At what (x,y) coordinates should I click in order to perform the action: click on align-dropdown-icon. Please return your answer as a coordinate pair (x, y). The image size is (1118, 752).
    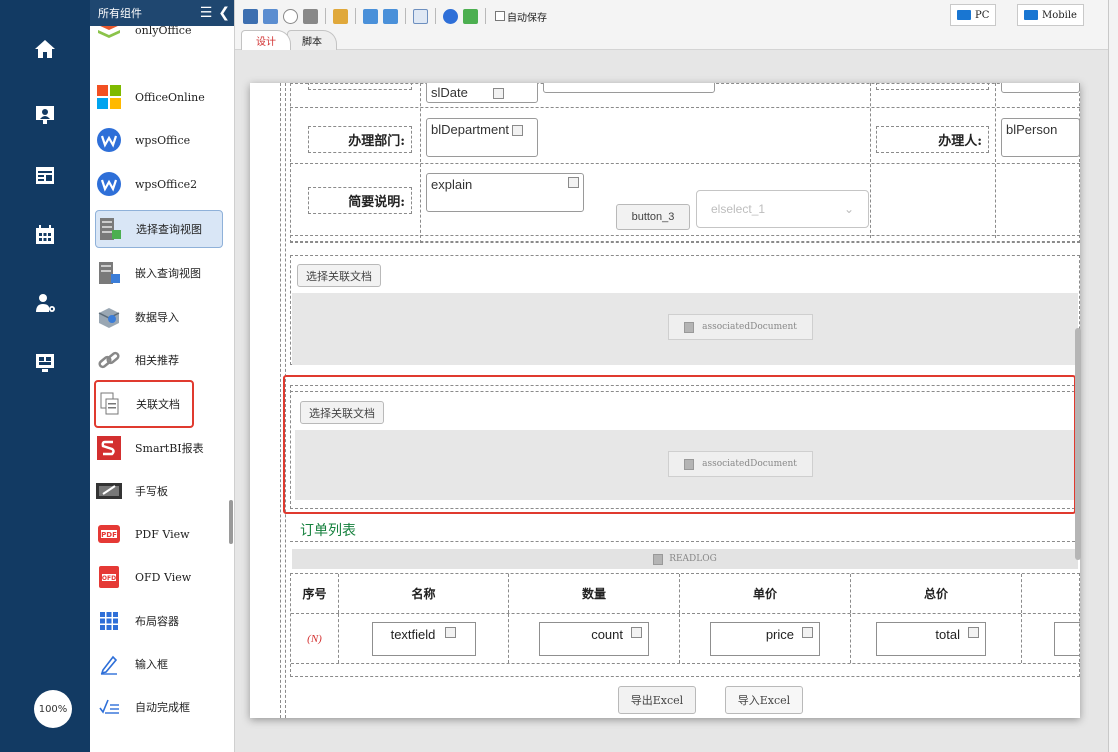
    Looking at the image, I should click on (390, 16).